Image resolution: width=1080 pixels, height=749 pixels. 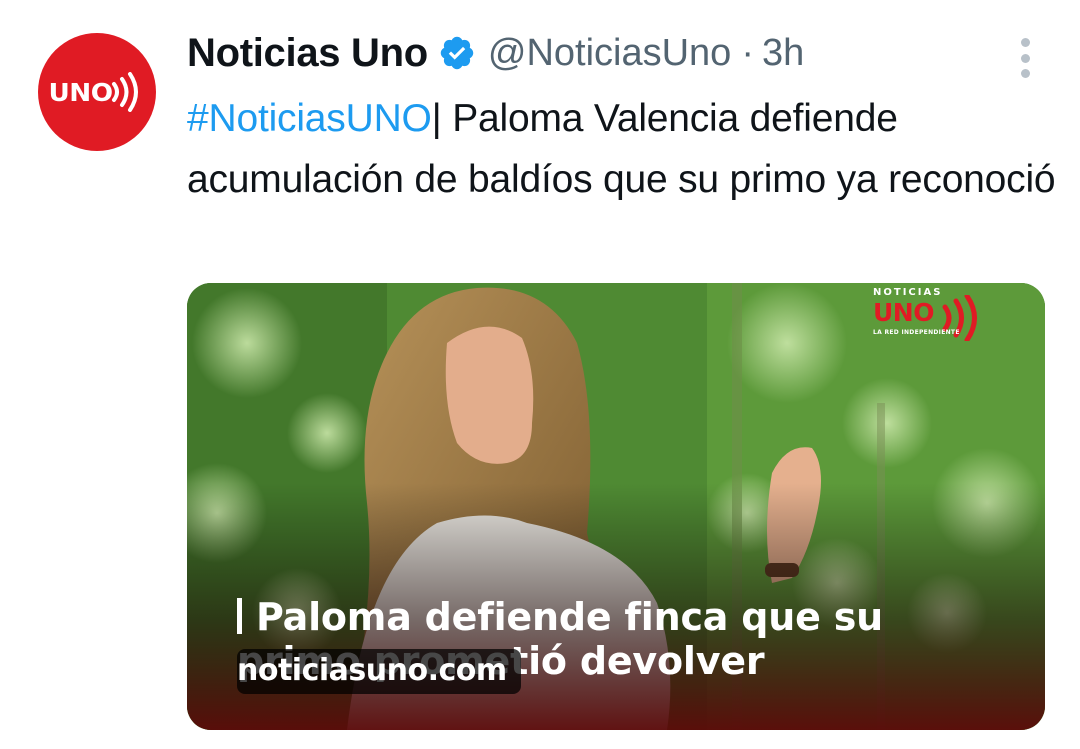 I want to click on avatar-text: UNO, so click(x=80, y=92).